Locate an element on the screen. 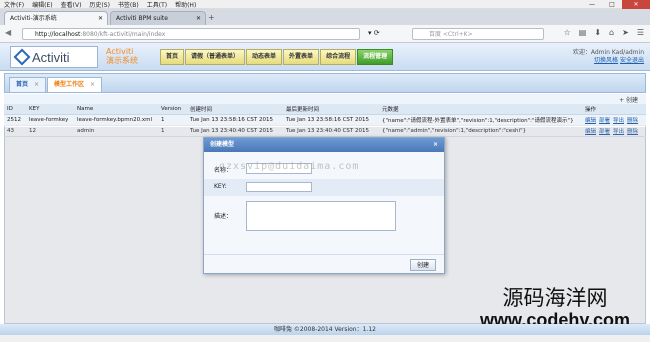 Image resolution: width=650 pixels, height=342 pixels. edit-link: 编辑 is located at coordinates (590, 121).